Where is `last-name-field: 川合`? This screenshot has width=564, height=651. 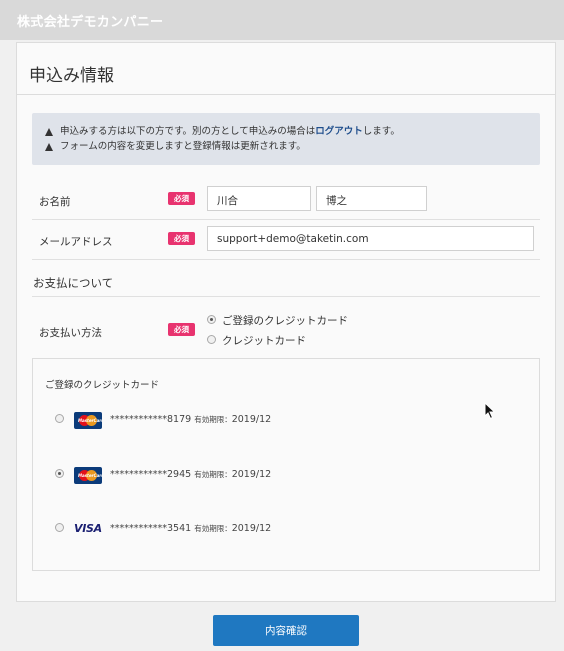 last-name-field: 川合 is located at coordinates (259, 198).